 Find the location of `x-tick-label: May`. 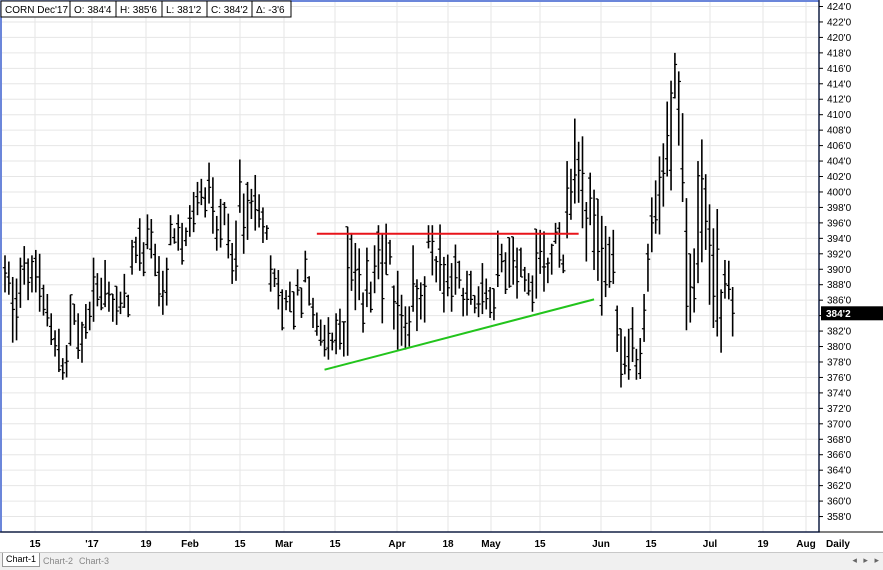

x-tick-label: May is located at coordinates (491, 544).